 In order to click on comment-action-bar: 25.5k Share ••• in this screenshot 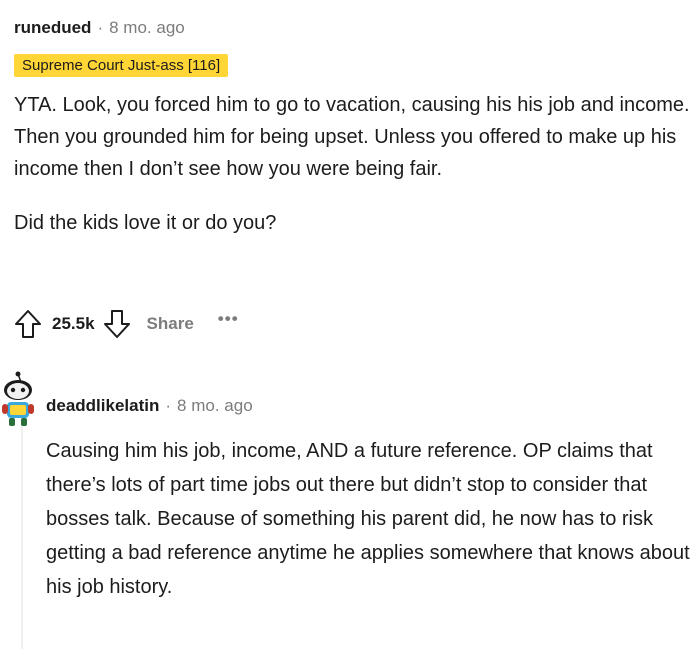, I will do `click(126, 324)`.